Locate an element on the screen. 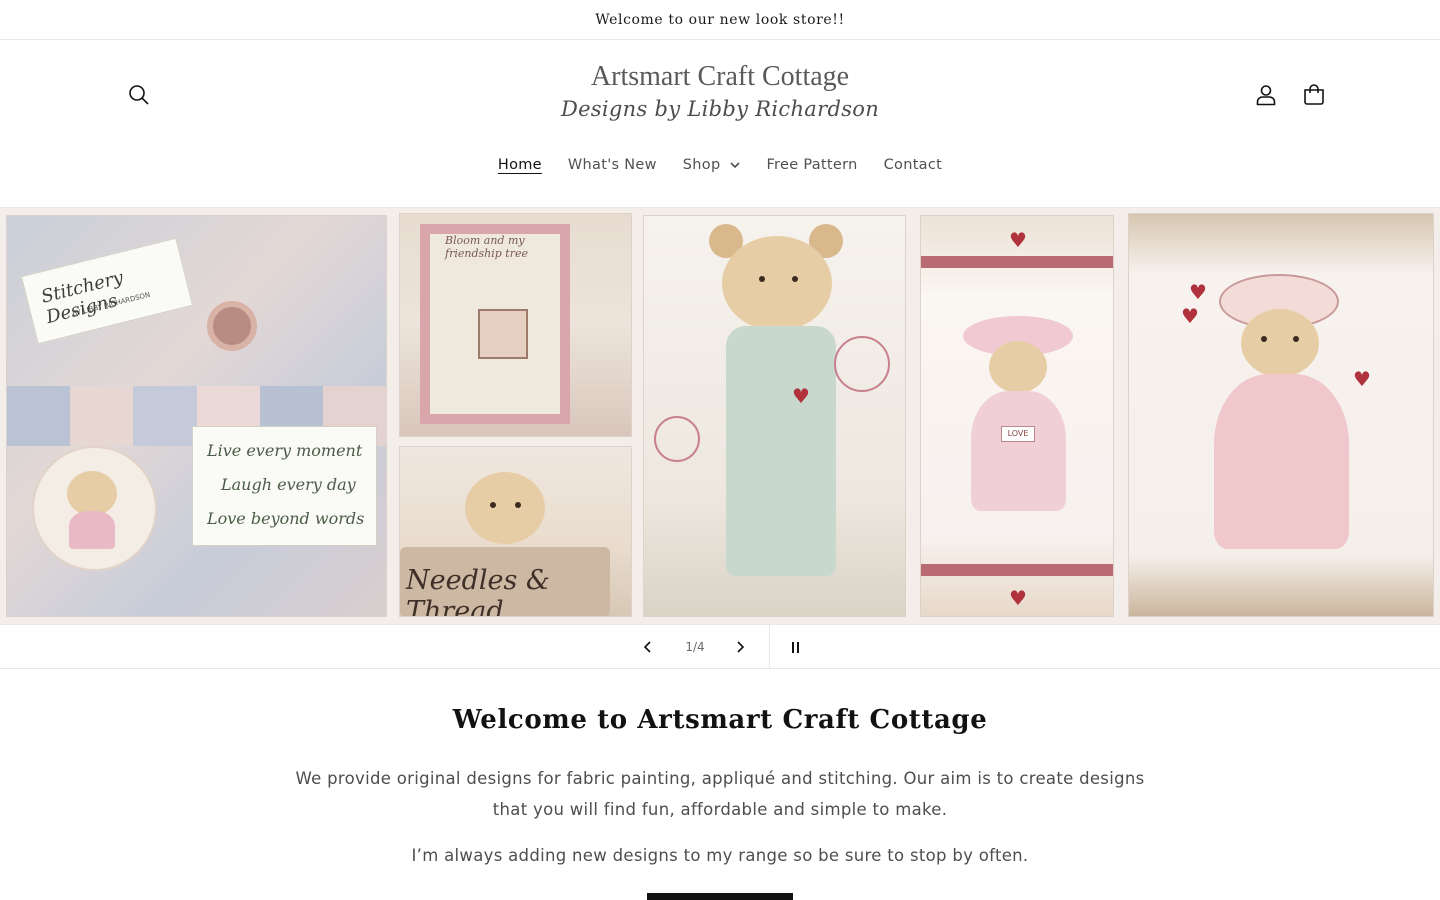 This screenshot has width=1440, height=900. collage-image-sampler: Bloom and my friendship tree is located at coordinates (515, 325).